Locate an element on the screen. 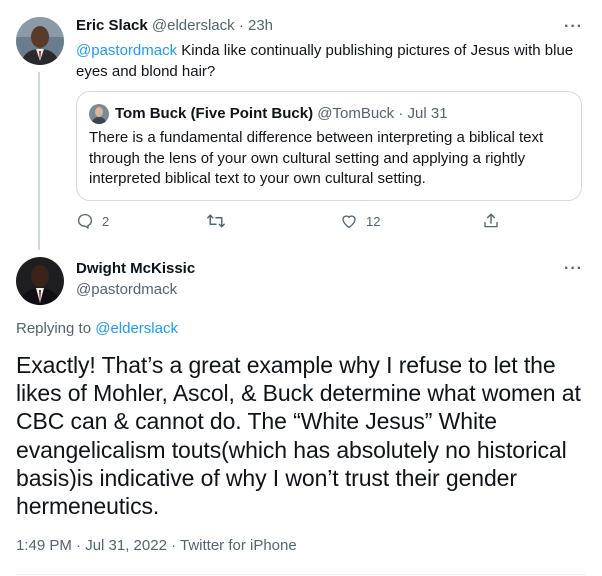  share-button is located at coordinates (491, 221).